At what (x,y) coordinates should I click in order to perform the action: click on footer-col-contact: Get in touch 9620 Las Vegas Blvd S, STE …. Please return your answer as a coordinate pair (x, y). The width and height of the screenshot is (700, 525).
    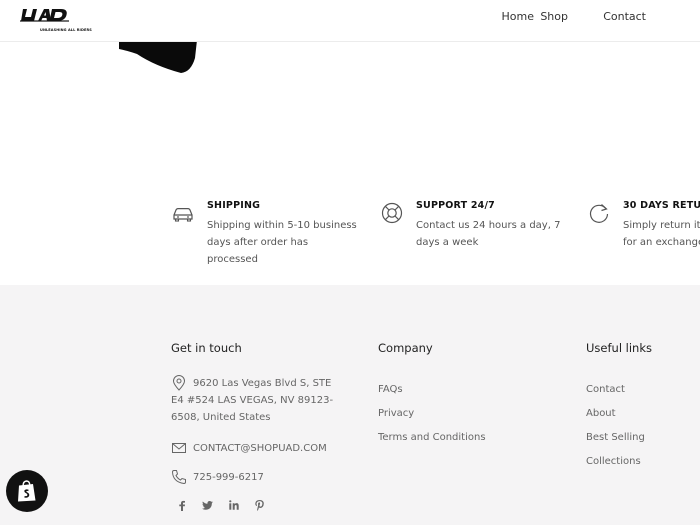
    Looking at the image, I should click on (266, 413).